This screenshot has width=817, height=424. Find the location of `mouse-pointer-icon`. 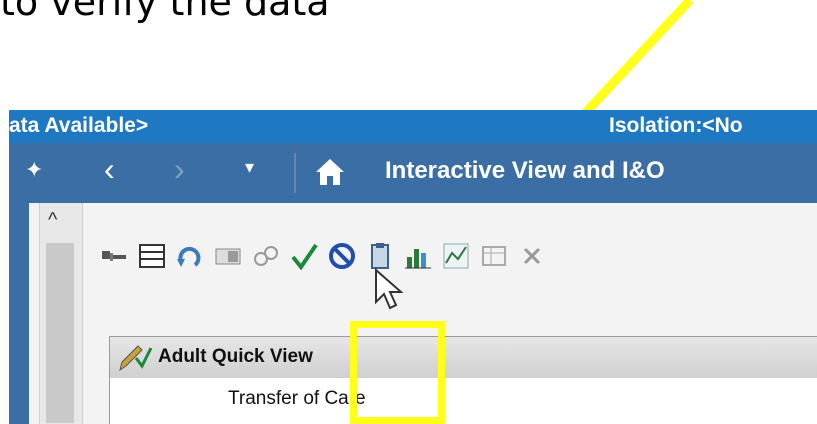

mouse-pointer-icon is located at coordinates (389, 289).